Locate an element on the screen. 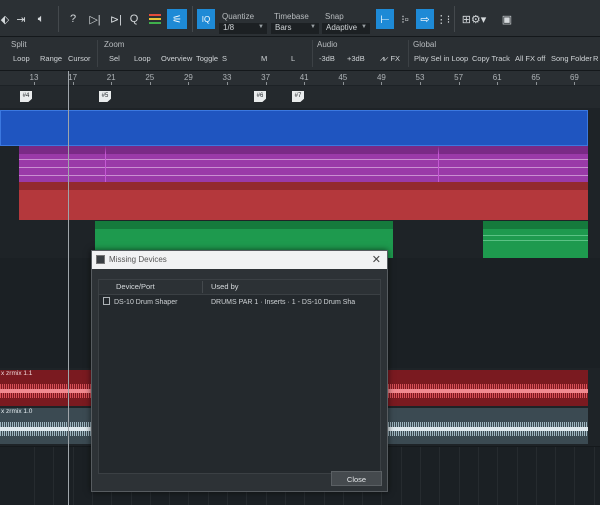 This screenshot has width=600, height=505. snap-label: Snap is located at coordinates (334, 16).